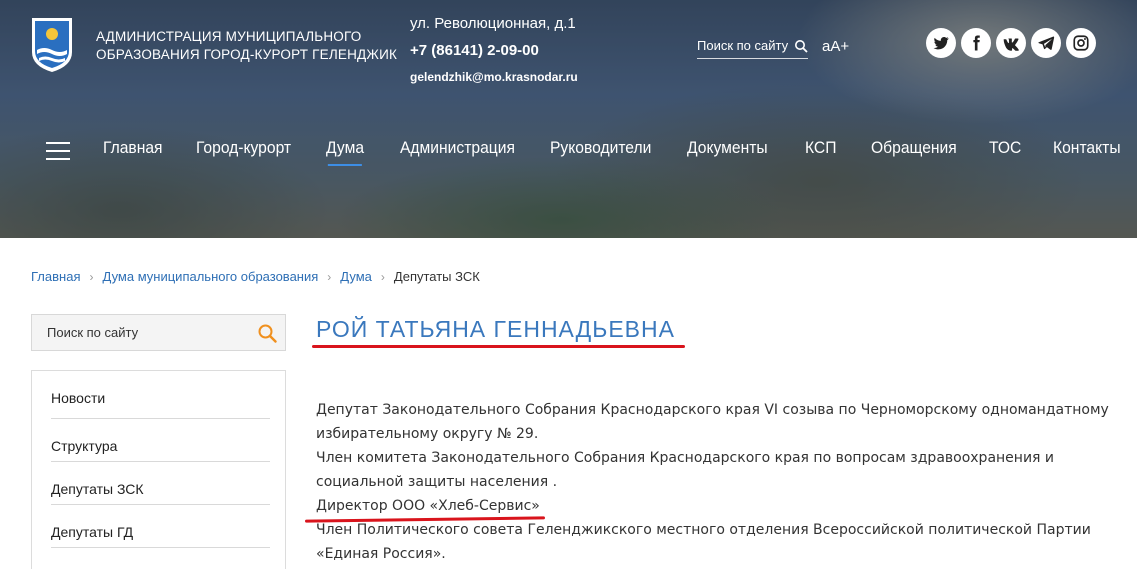  I want to click on phone-link: +7 (86141) 2-09-00, so click(494, 51).